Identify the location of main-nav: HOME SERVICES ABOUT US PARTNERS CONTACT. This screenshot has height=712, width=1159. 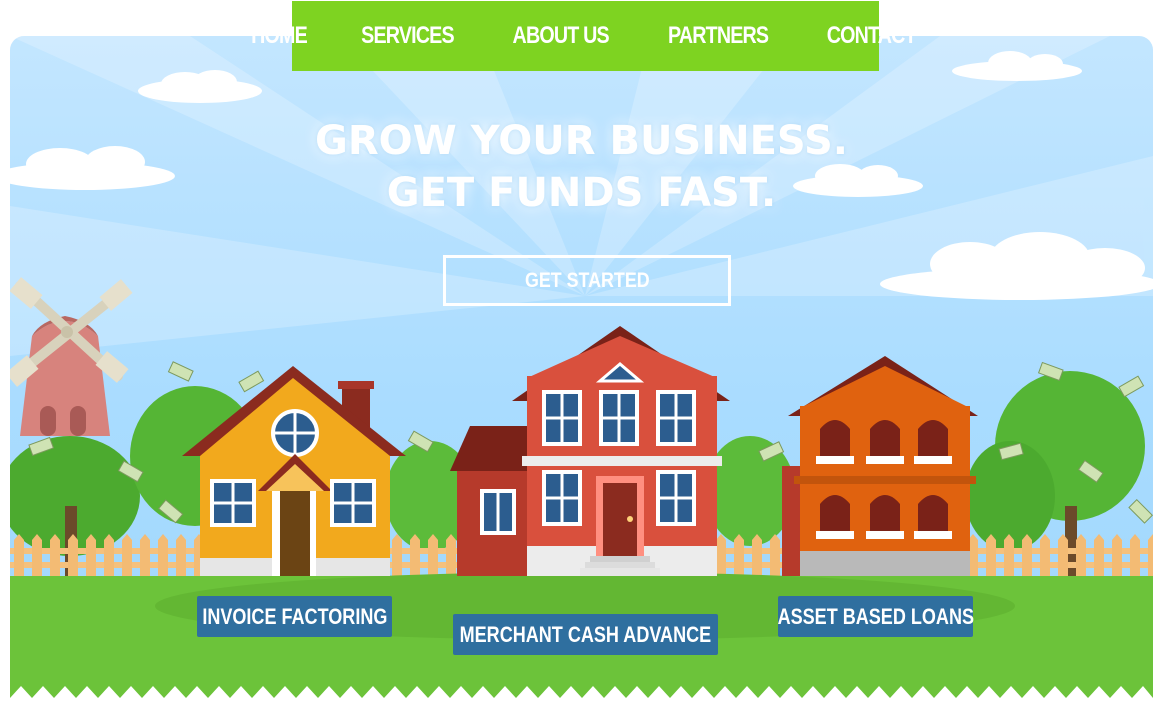
(584, 36).